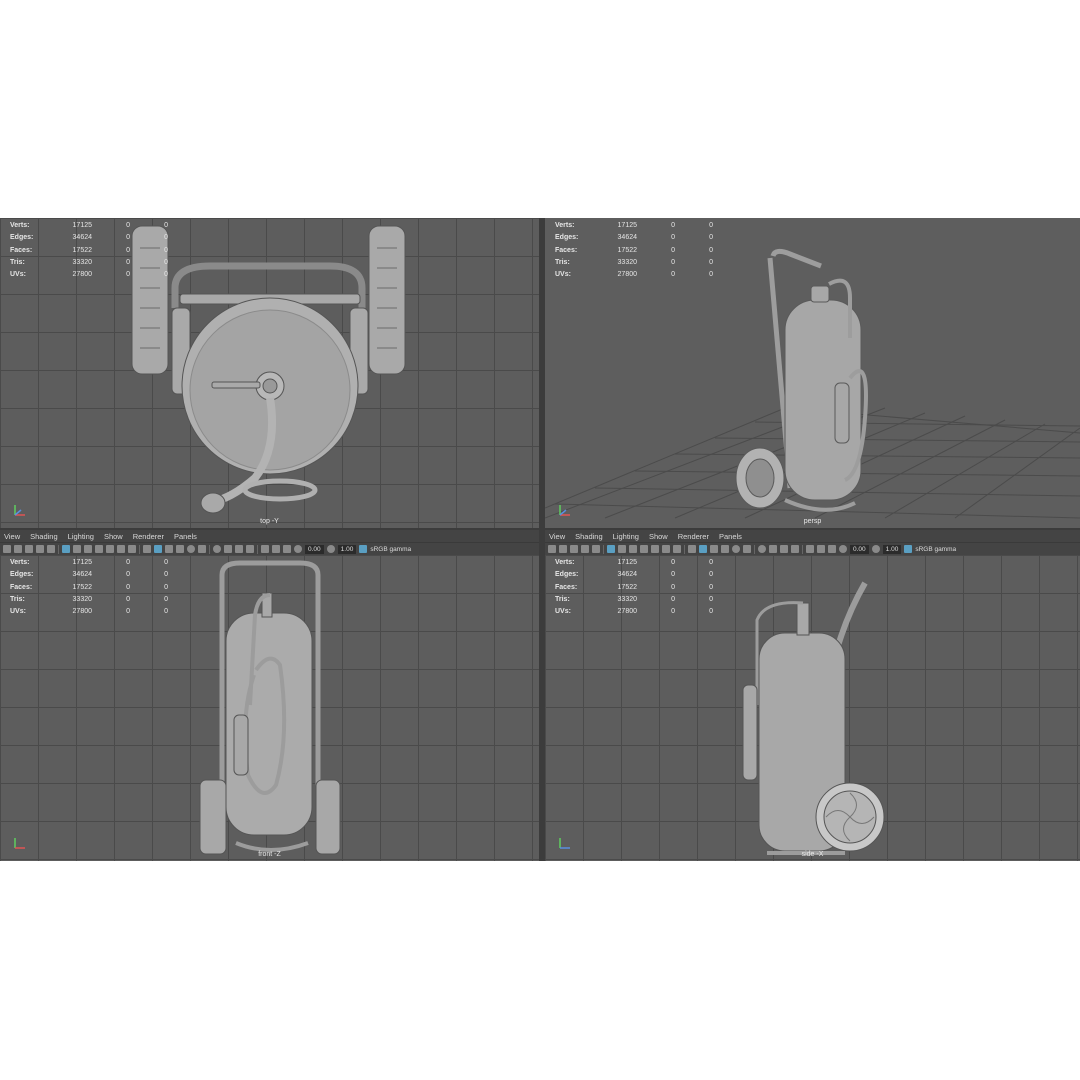 Image resolution: width=1080 pixels, height=1080 pixels. I want to click on stat-value-tris: 33320, so click(627, 599).